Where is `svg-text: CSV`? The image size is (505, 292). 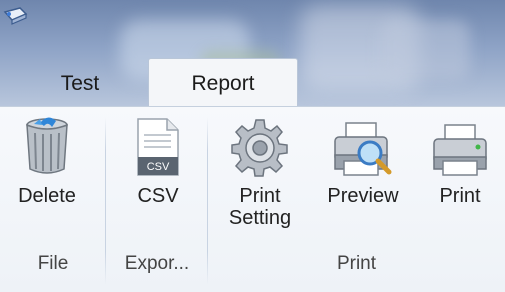 svg-text: CSV is located at coordinates (158, 167).